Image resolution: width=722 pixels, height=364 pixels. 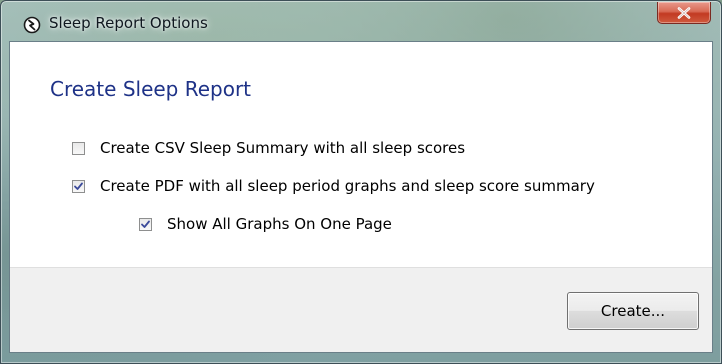 I want to click on close-icon, so click(x=684, y=12).